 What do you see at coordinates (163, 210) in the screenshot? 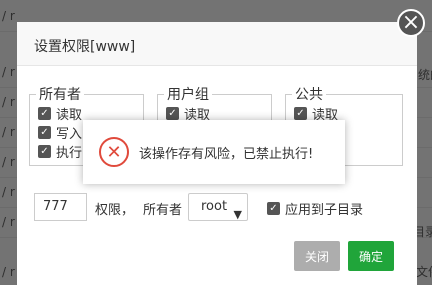
I see `owner-select-label: 所有者` at bounding box center [163, 210].